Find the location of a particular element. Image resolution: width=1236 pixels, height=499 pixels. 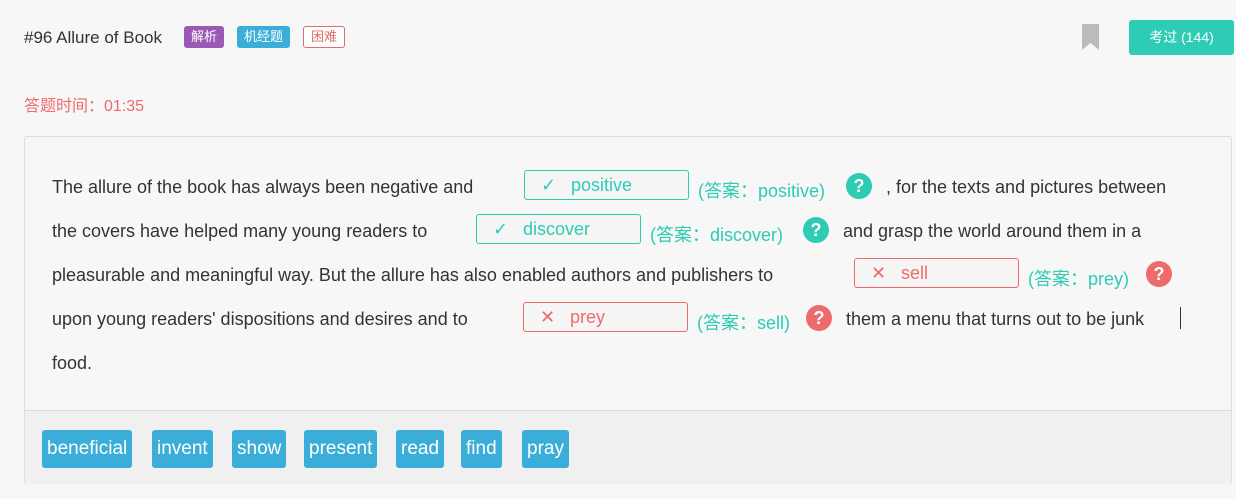

option-invent: invent is located at coordinates (182, 449).